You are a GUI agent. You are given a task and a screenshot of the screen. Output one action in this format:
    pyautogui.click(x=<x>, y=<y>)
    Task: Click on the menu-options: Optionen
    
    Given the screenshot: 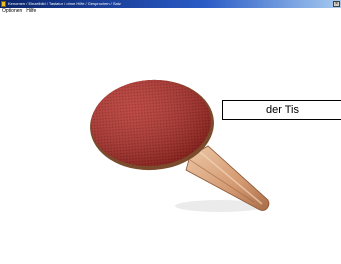 What is the action you would take?
    pyautogui.click(x=12, y=11)
    